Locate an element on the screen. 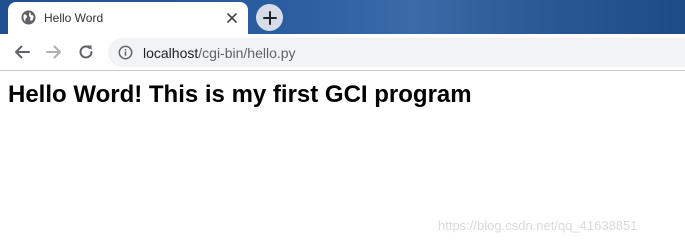 This screenshot has height=247, width=685. plus-icon is located at coordinates (269, 17).